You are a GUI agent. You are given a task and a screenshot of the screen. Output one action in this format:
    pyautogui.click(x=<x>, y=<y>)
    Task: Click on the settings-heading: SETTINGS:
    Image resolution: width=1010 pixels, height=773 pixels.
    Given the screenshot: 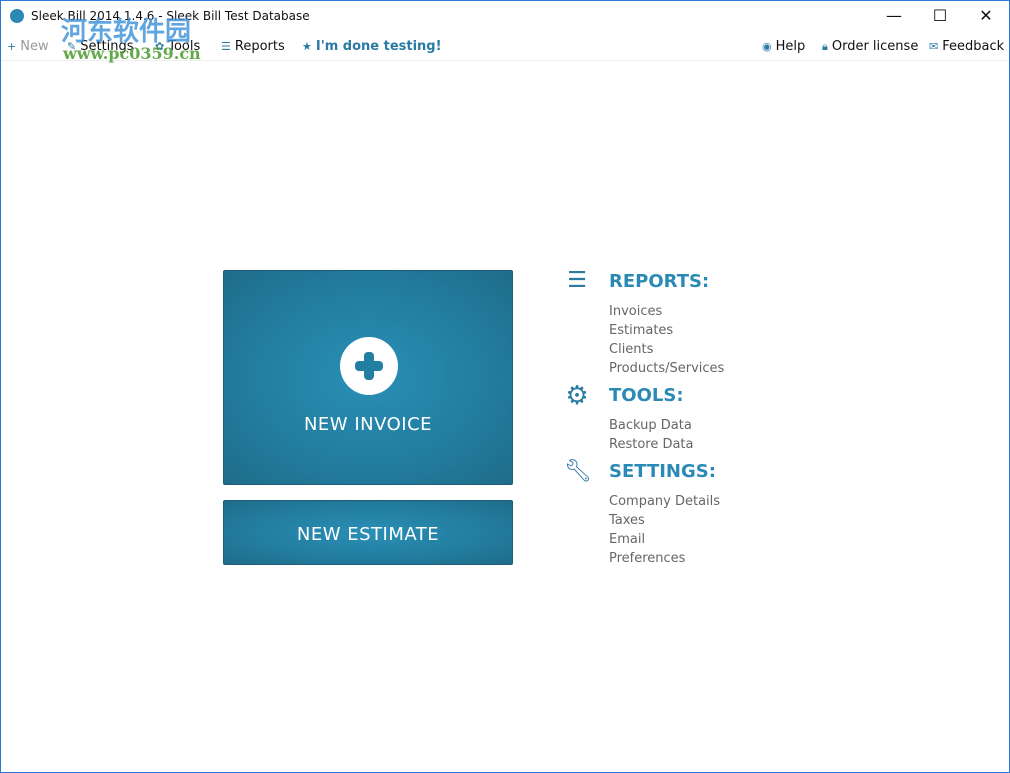 What is the action you would take?
    pyautogui.click(x=662, y=471)
    